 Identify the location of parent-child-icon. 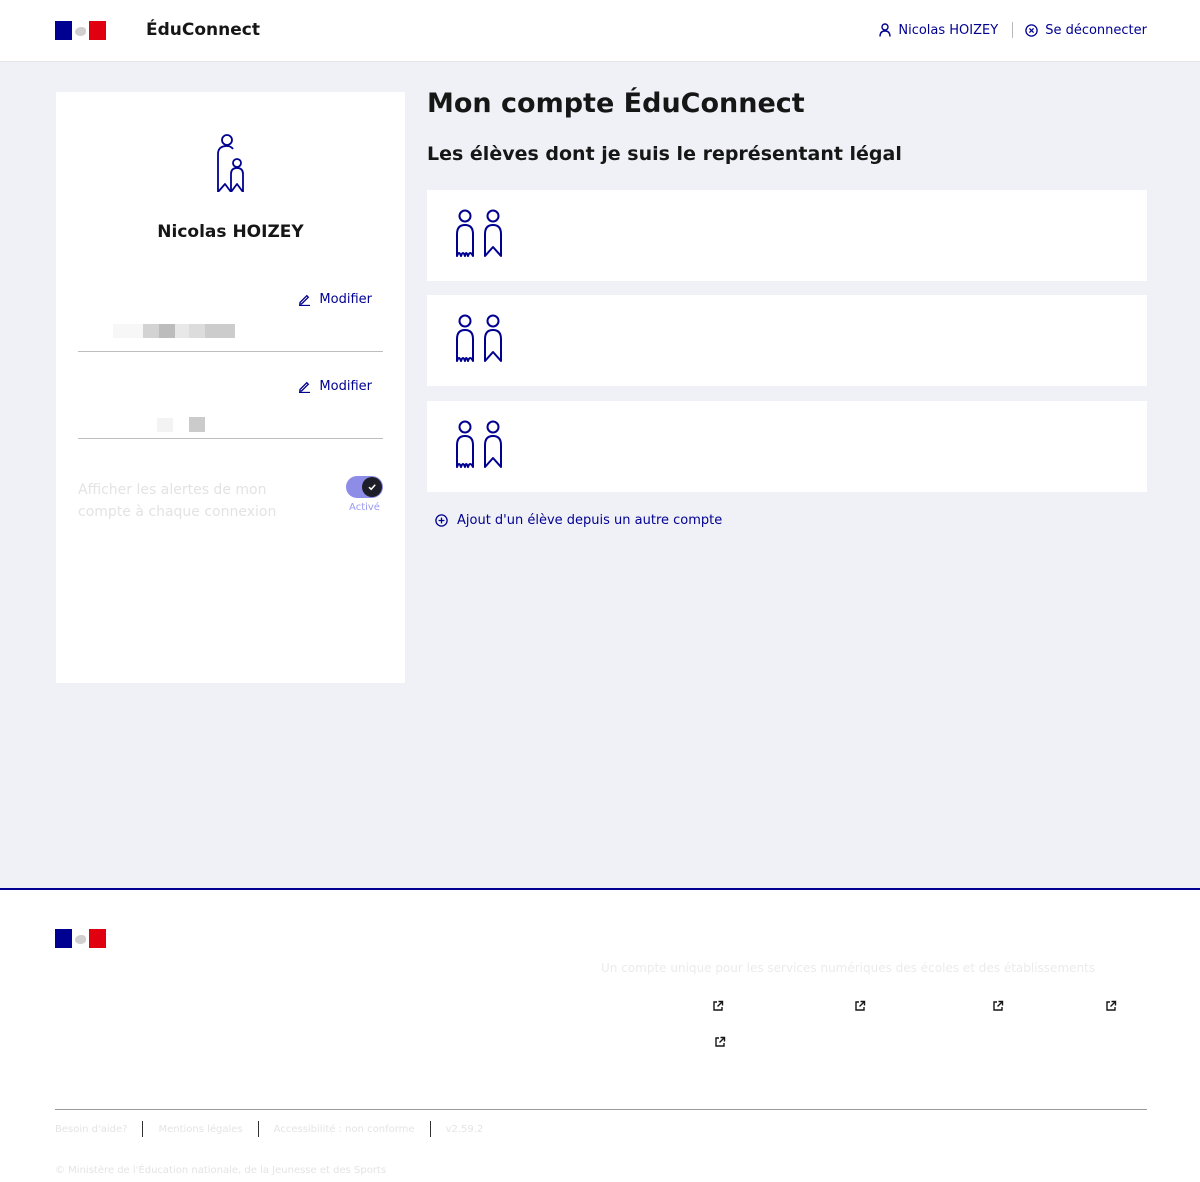
(230, 163).